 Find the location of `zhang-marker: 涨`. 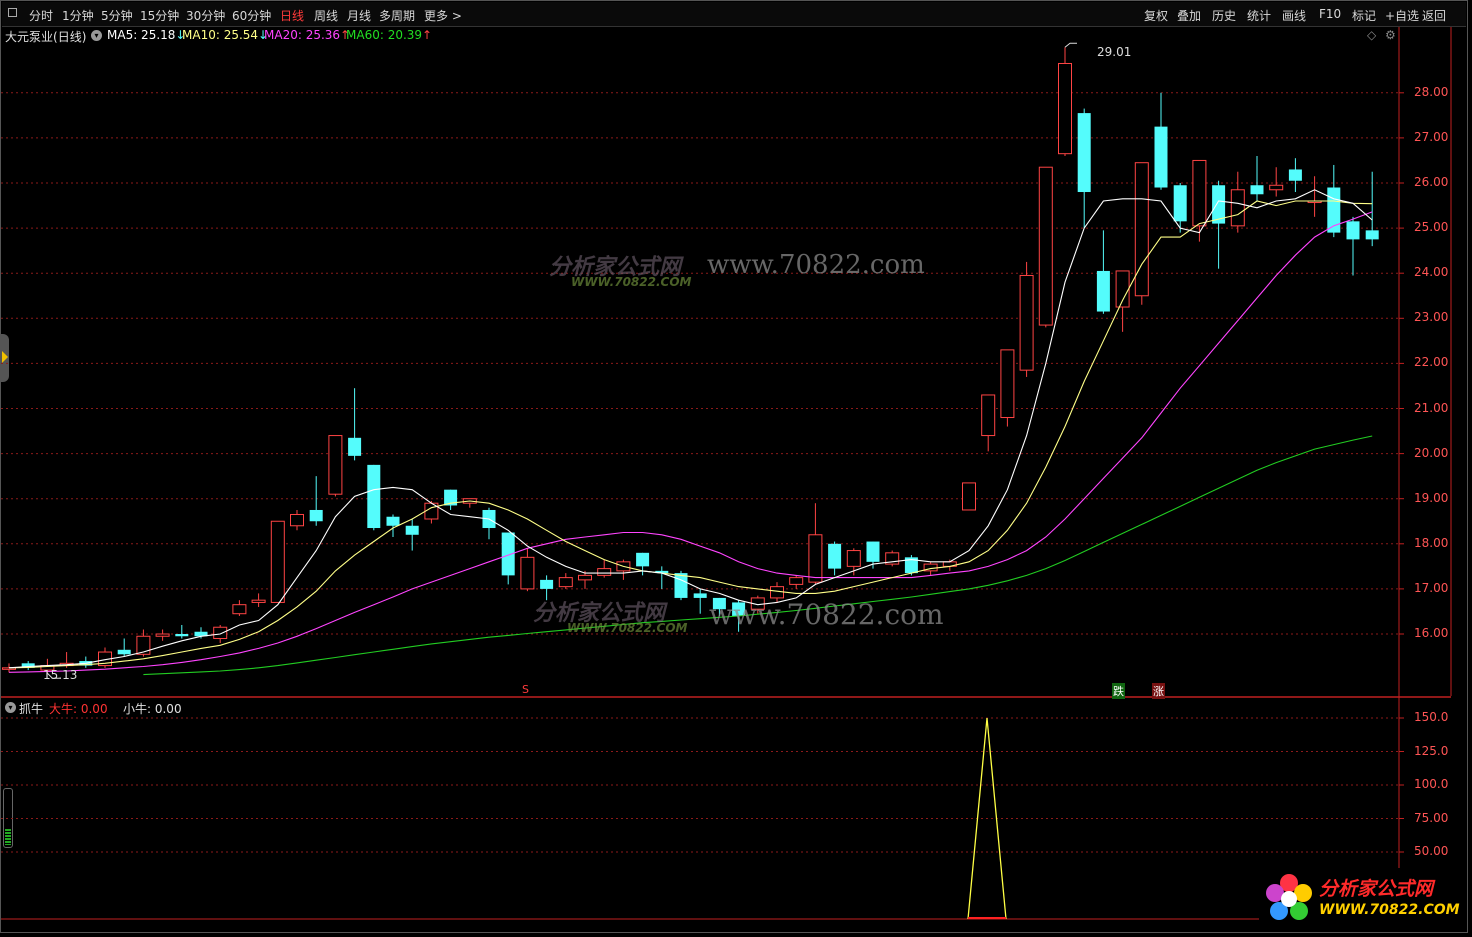

zhang-marker: 涨 is located at coordinates (1158, 691).